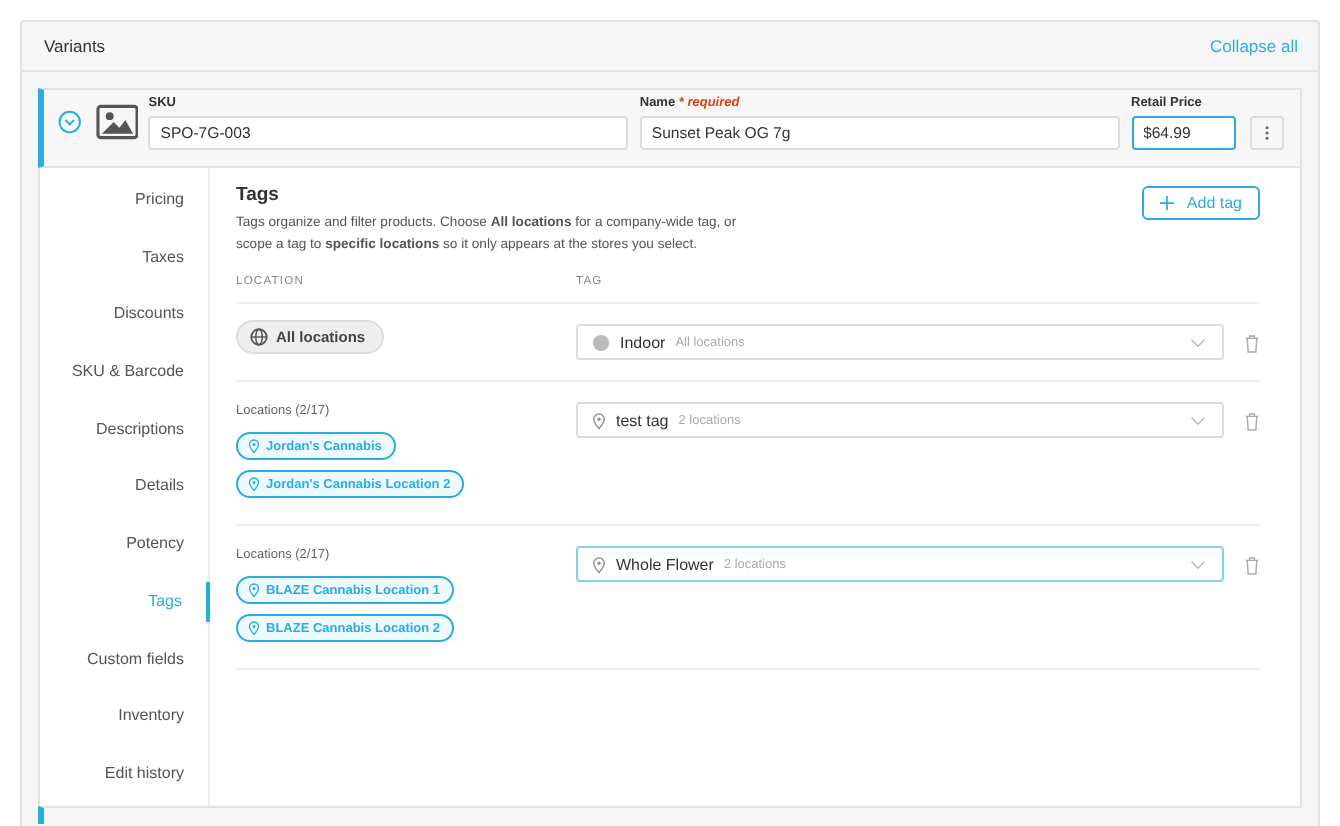  I want to click on nav-item: Inventory, so click(124, 716).